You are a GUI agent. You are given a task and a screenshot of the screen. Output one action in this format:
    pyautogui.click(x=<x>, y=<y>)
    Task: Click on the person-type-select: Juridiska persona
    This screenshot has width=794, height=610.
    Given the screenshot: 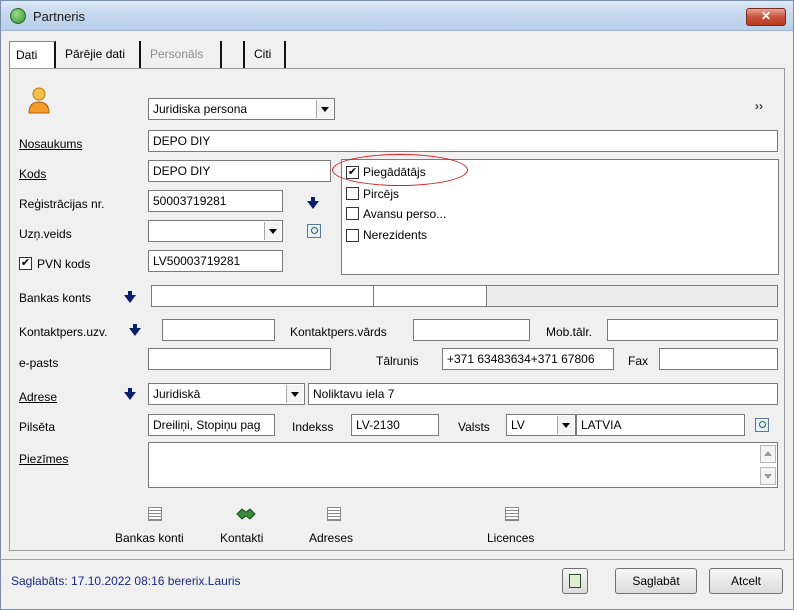 What is the action you would take?
    pyautogui.click(x=241, y=109)
    